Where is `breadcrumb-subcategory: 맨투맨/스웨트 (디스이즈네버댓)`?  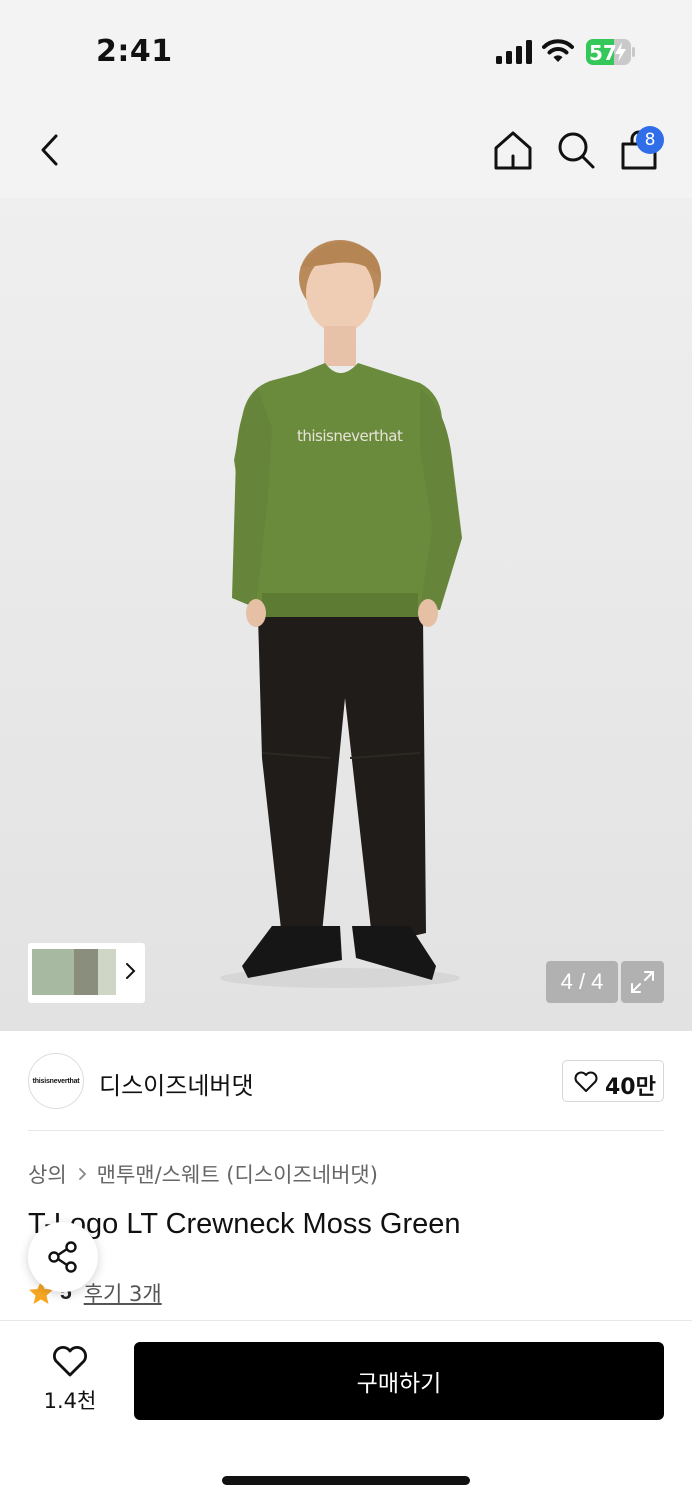 breadcrumb-subcategory: 맨투맨/스웨트 (디스이즈네버댓) is located at coordinates (237, 1174).